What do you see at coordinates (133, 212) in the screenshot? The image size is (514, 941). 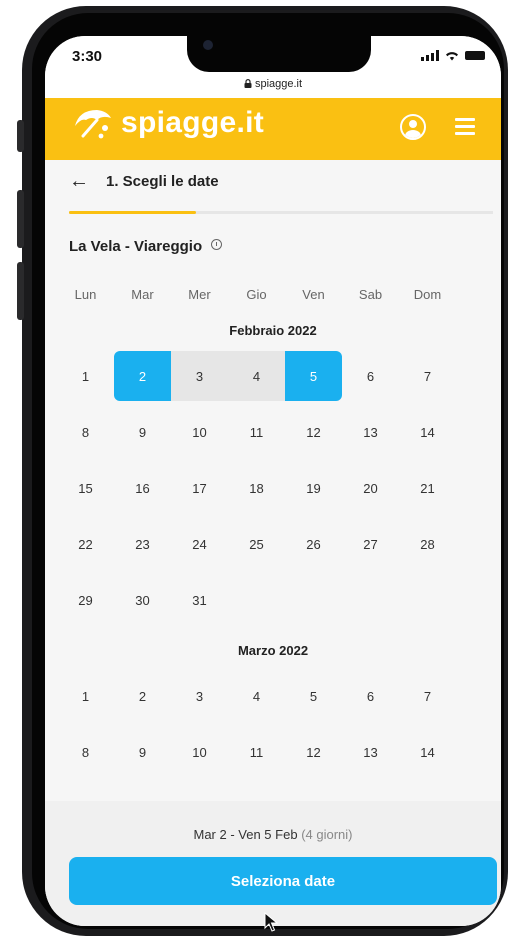 I see `step-progress-fill` at bounding box center [133, 212].